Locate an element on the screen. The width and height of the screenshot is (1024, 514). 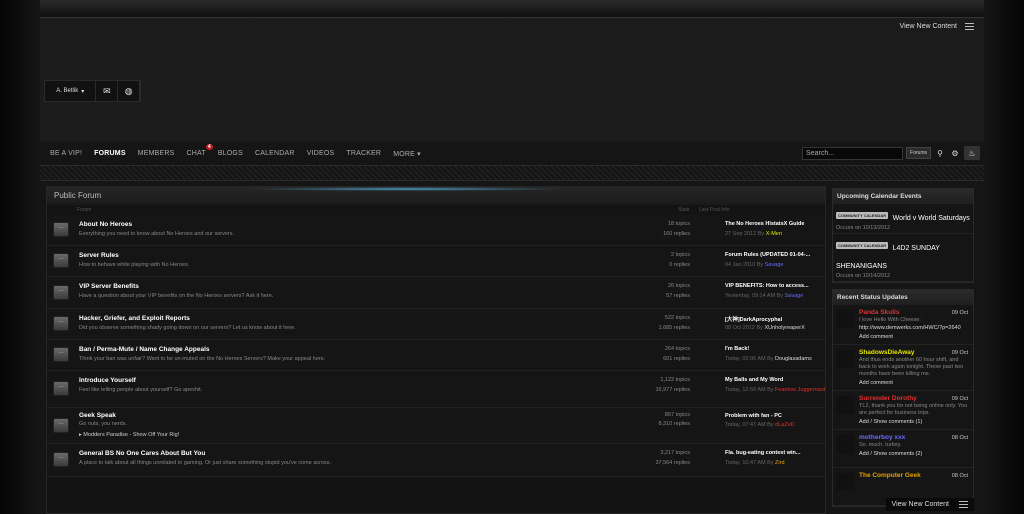
last-post-user: Douglasadams is located at coordinates (793, 359).